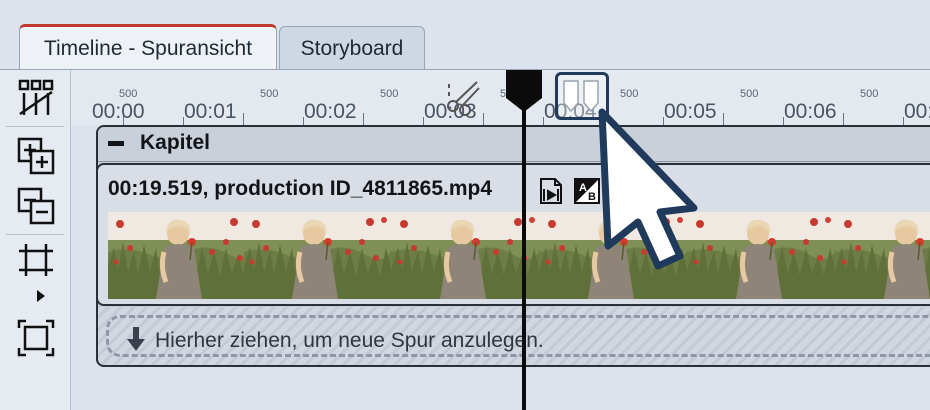 The image size is (930, 410). I want to click on clip-filename: production ID_4811865.mp4, so click(353, 188).